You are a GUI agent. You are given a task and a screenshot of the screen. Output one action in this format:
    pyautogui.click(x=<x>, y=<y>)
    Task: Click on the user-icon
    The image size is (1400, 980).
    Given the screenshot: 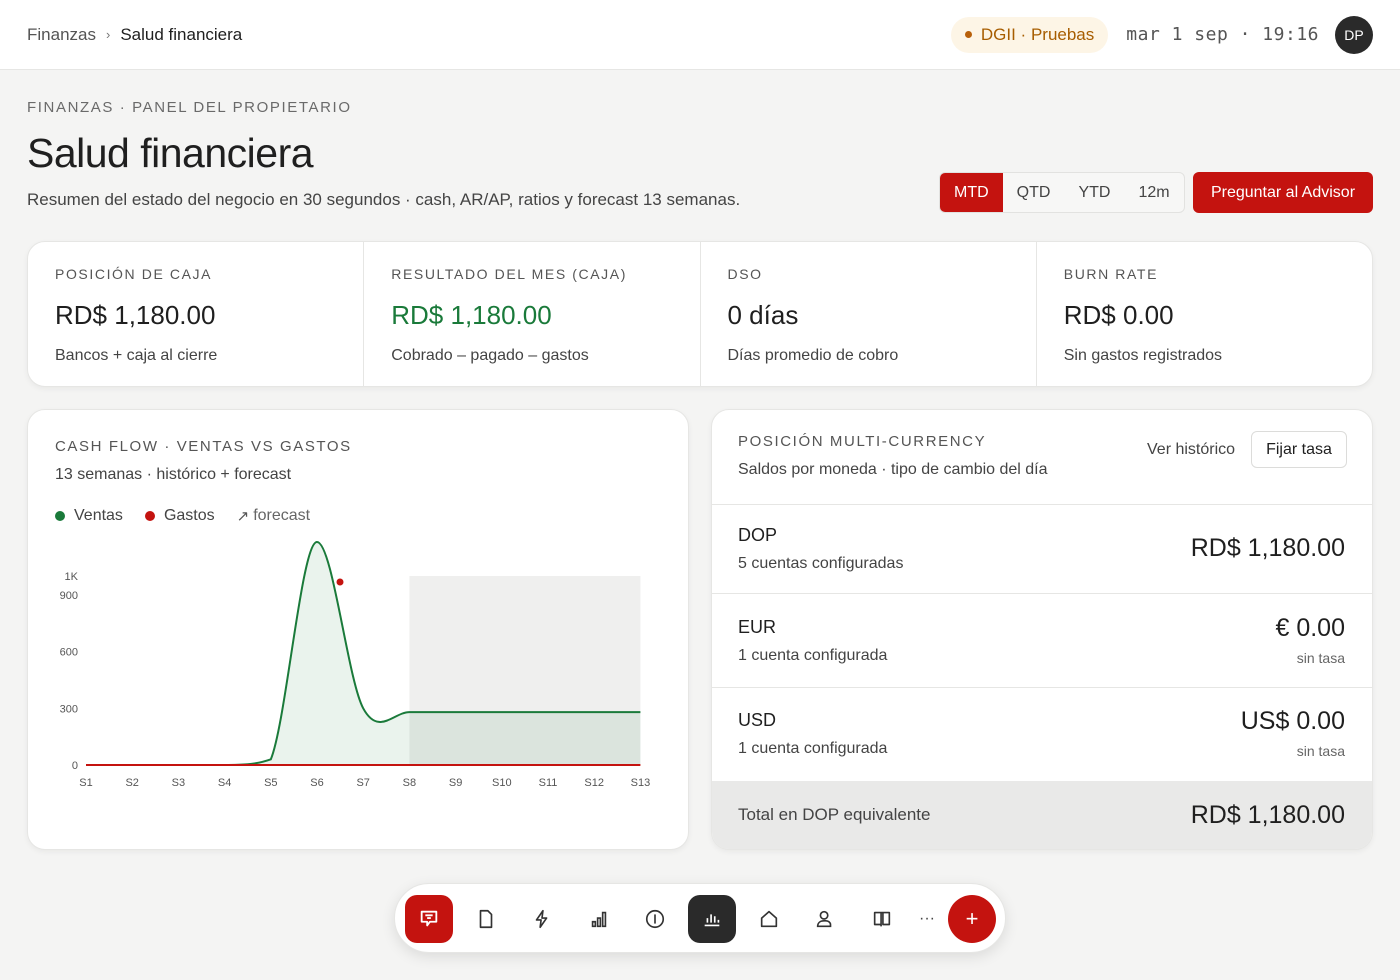 What is the action you would take?
    pyautogui.click(x=825, y=919)
    